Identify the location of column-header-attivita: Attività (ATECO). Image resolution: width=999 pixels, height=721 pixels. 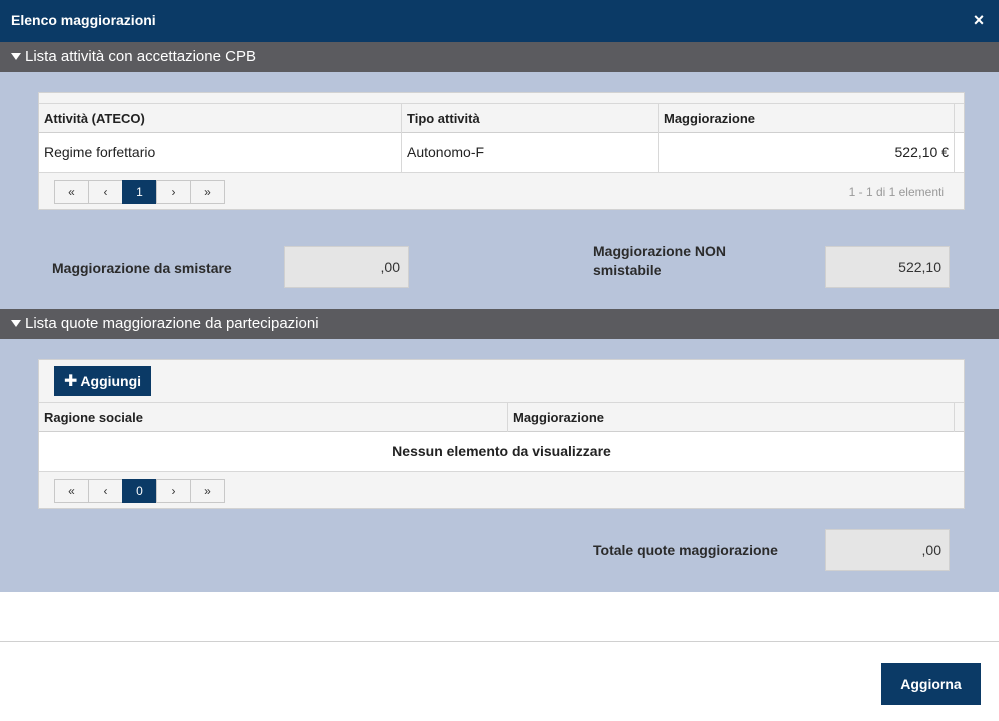
(220, 118).